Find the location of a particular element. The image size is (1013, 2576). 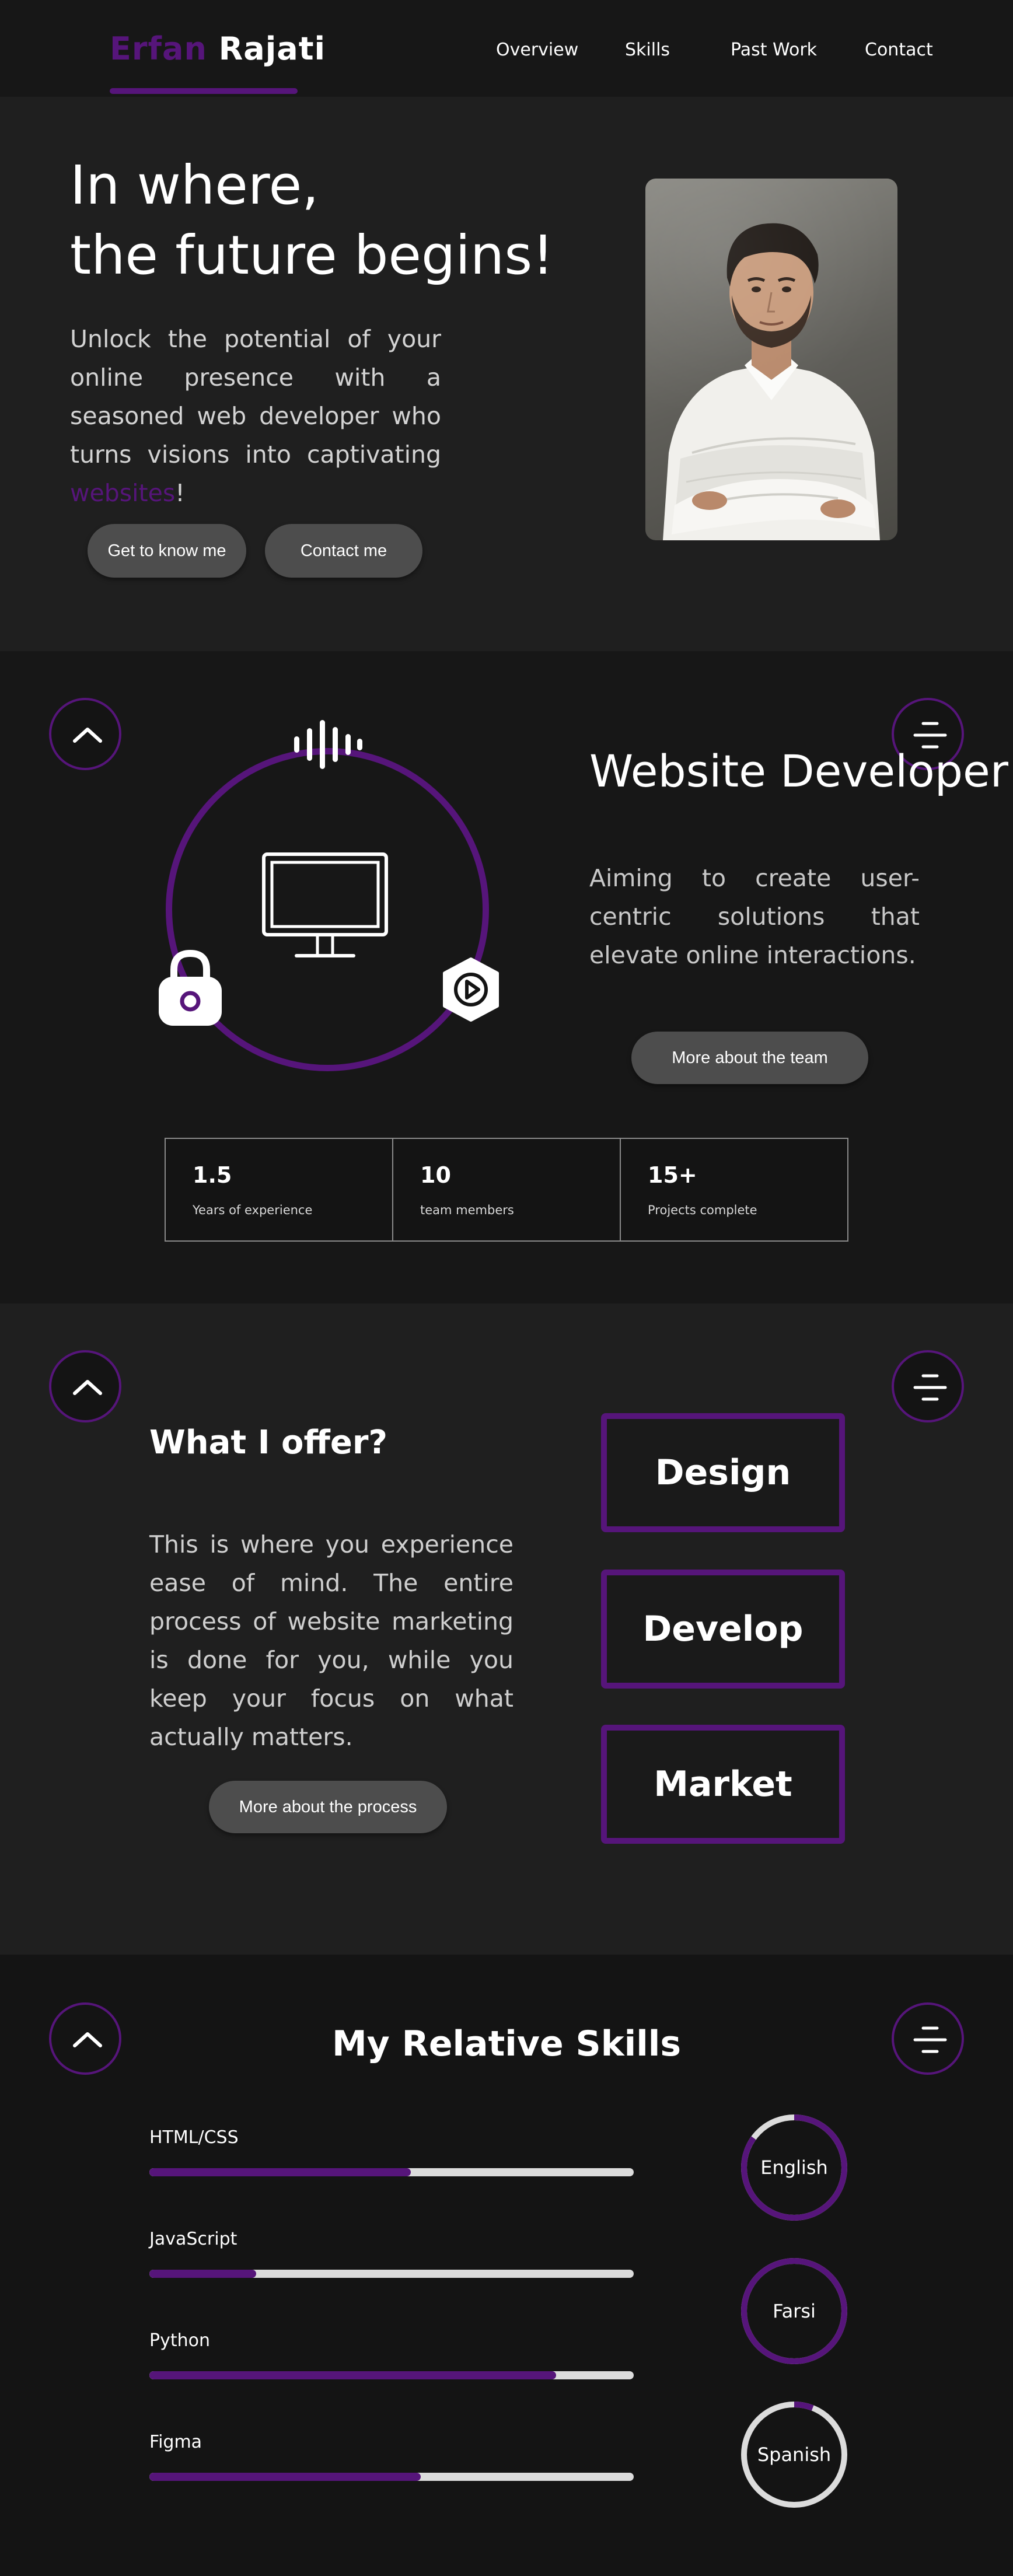

menu-button is located at coordinates (928, 1386).